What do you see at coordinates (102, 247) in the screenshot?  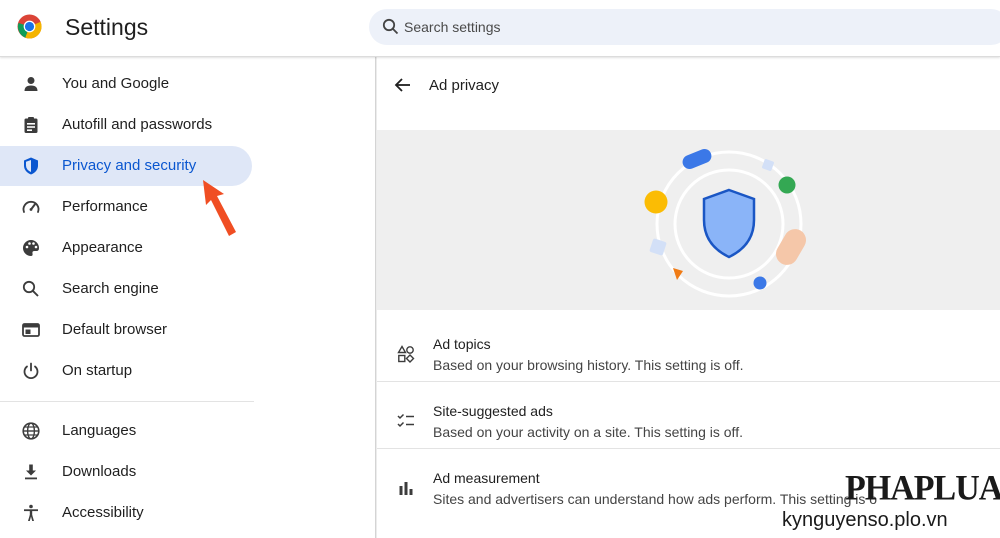 I see `sidebar-item-label: Appearance` at bounding box center [102, 247].